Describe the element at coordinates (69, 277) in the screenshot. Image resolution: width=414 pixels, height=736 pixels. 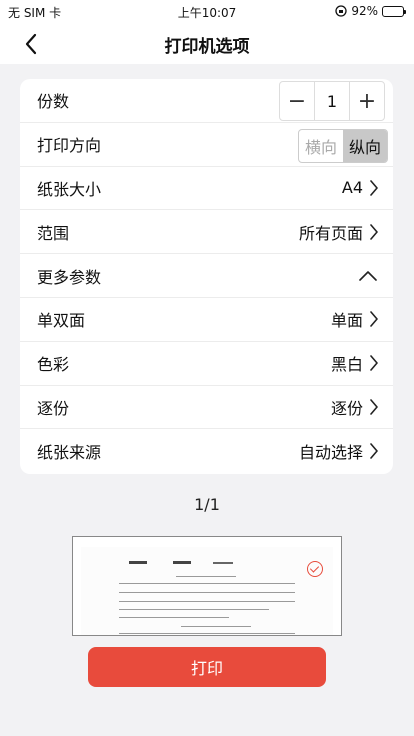
I see `more-options-label: 更多参数` at that location.